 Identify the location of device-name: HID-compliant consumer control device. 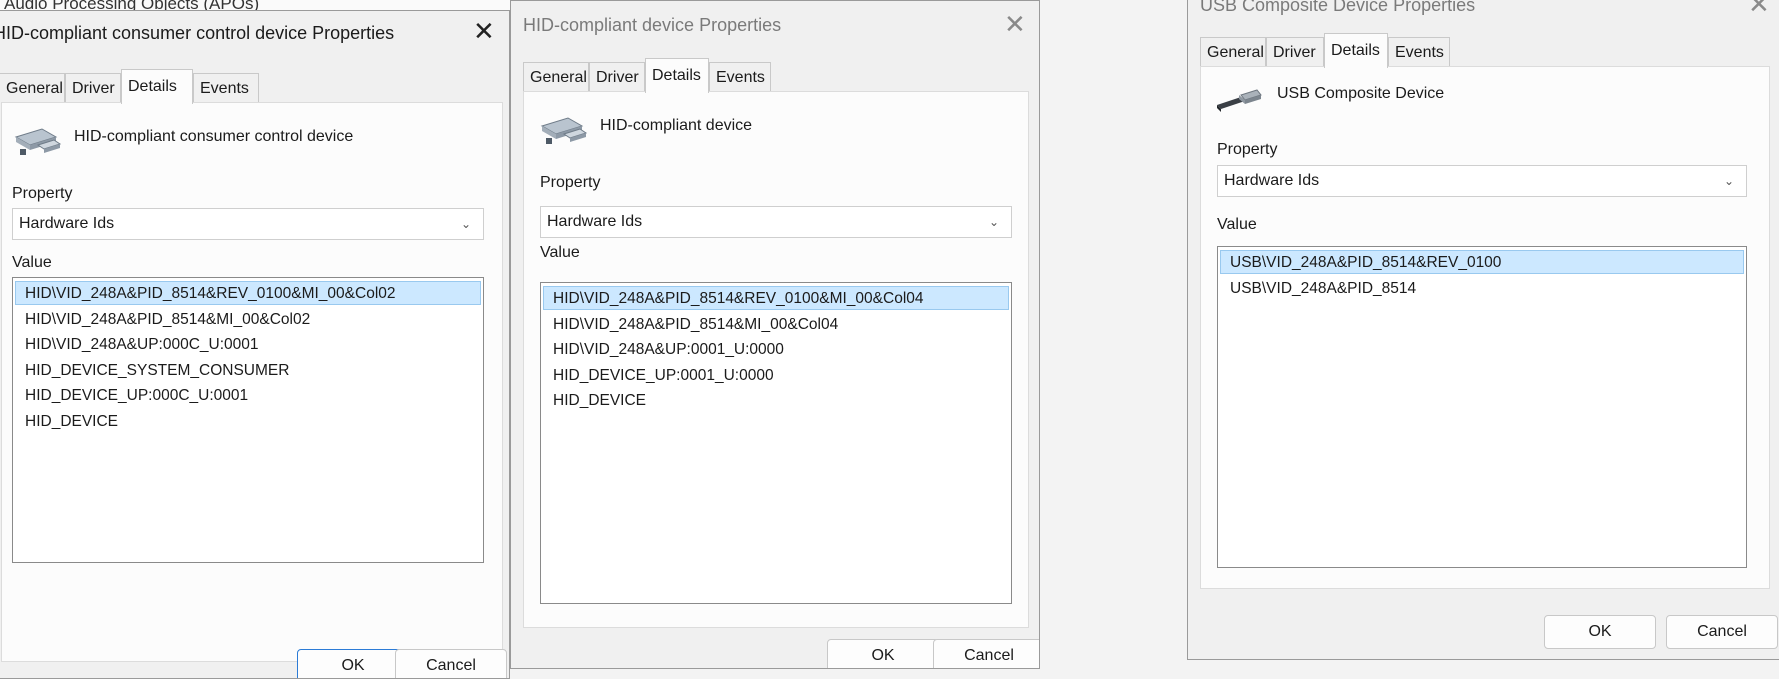
(214, 136).